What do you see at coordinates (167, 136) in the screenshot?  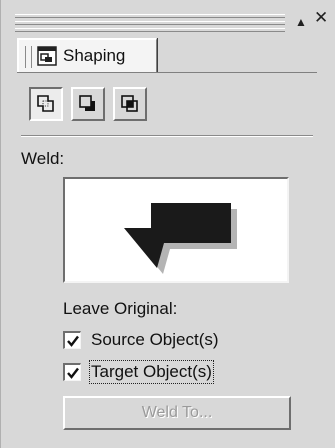 I see `separator` at bounding box center [167, 136].